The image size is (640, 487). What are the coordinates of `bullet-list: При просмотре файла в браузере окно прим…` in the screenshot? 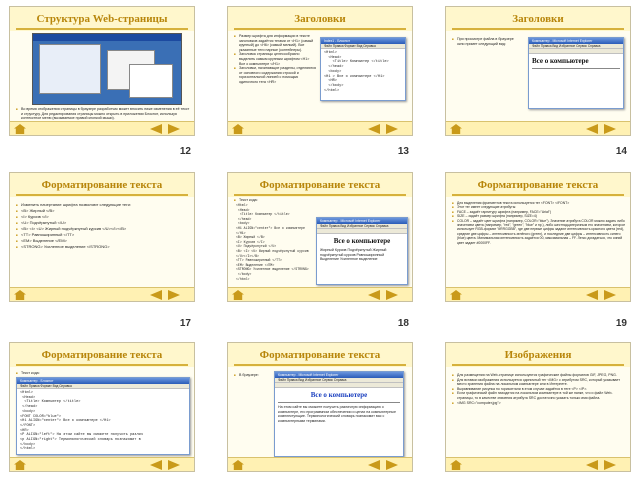 It's located at (487, 41).